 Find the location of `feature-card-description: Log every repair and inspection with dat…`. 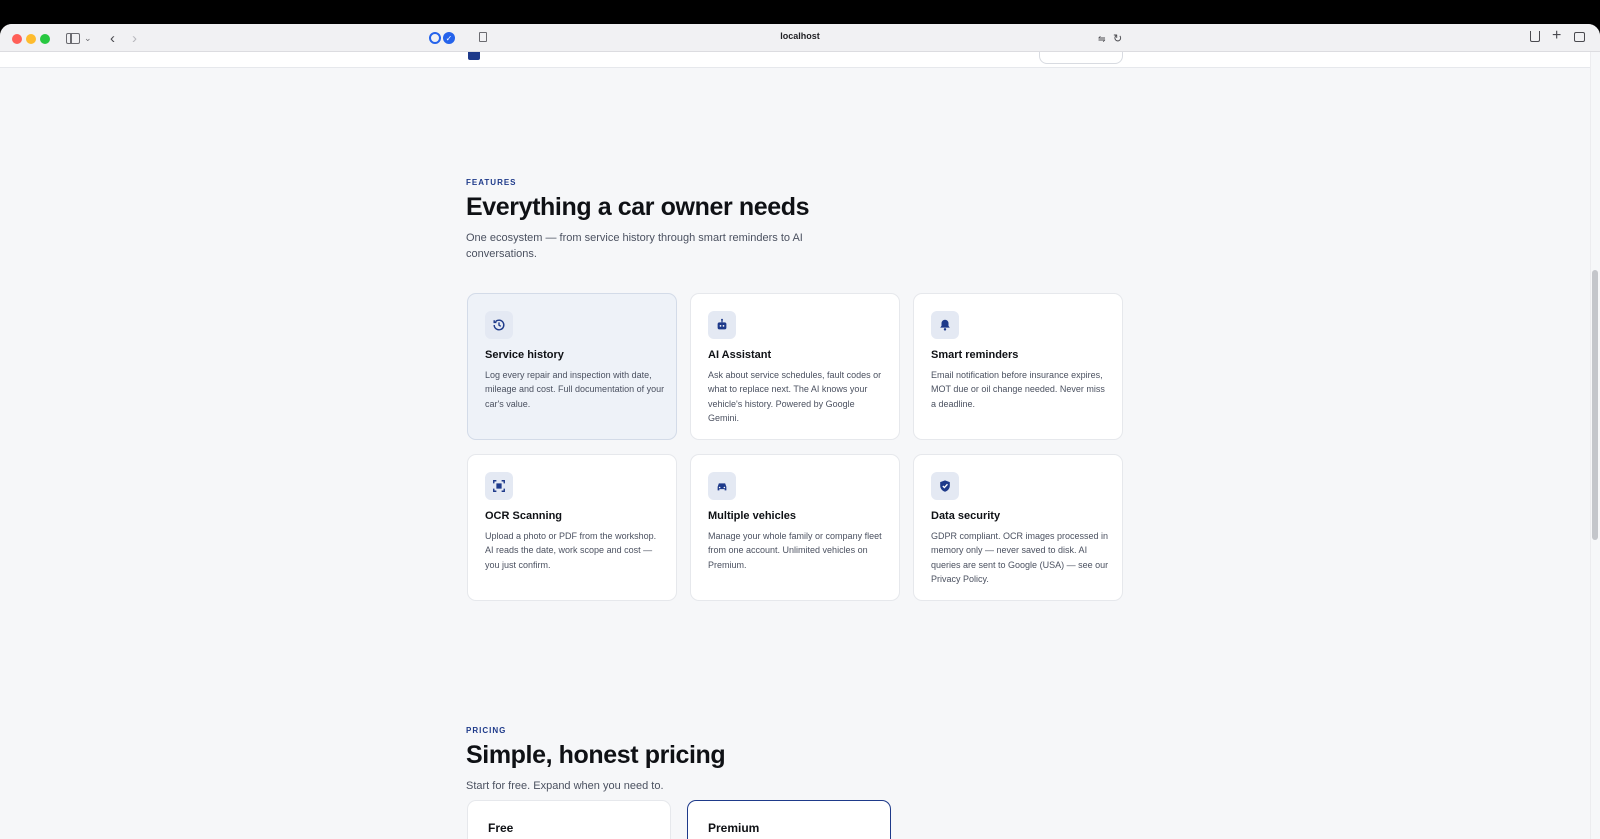

feature-card-description: Log every repair and inspection with dat… is located at coordinates (575, 389).